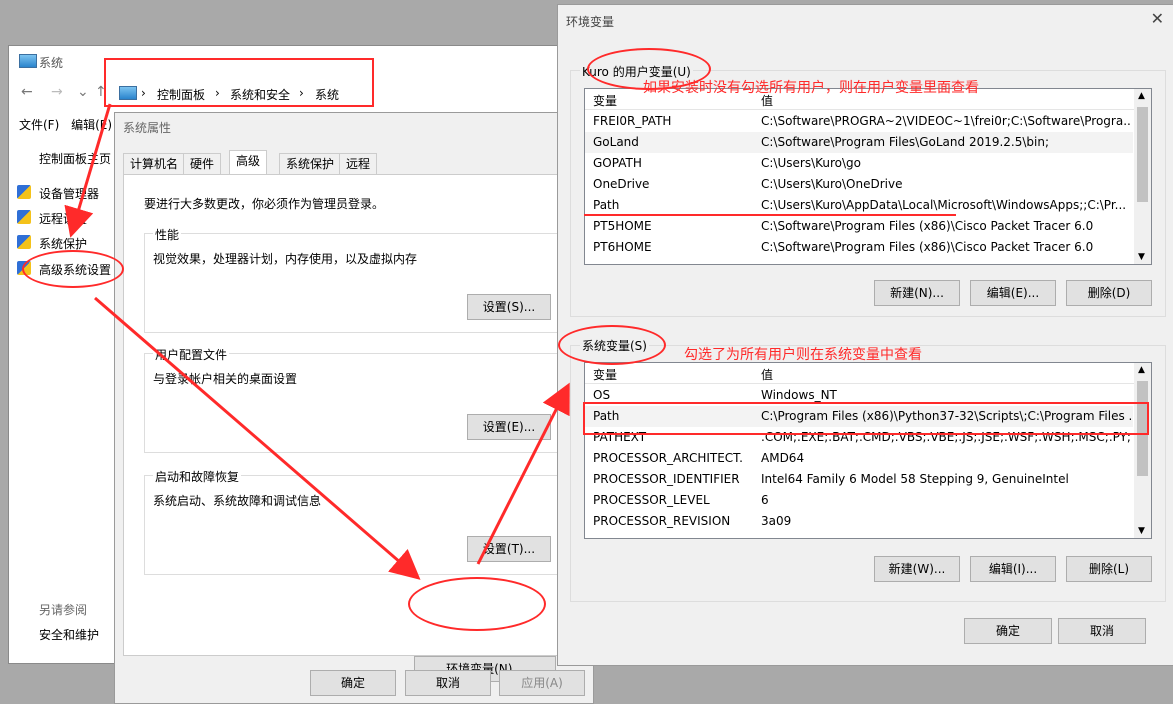 The height and width of the screenshot is (704, 1173). What do you see at coordinates (257, 438) in the screenshot?
I see `arrow-to-env-button` at bounding box center [257, 438].